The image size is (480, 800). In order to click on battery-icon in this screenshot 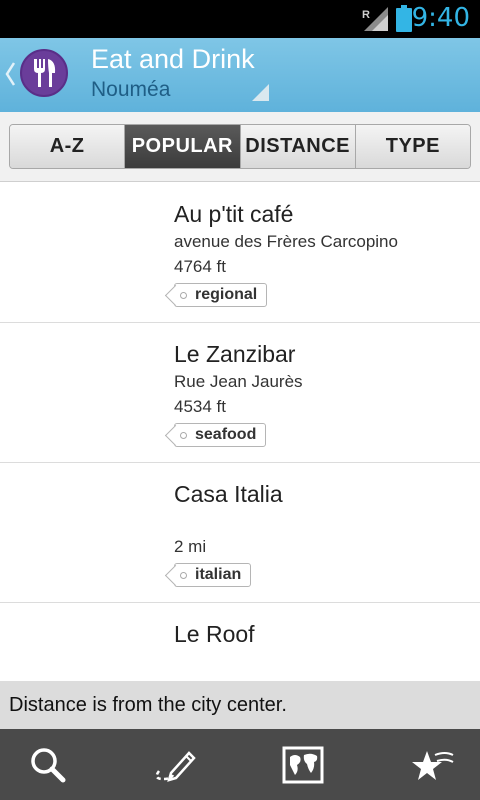, I will do `click(404, 18)`.